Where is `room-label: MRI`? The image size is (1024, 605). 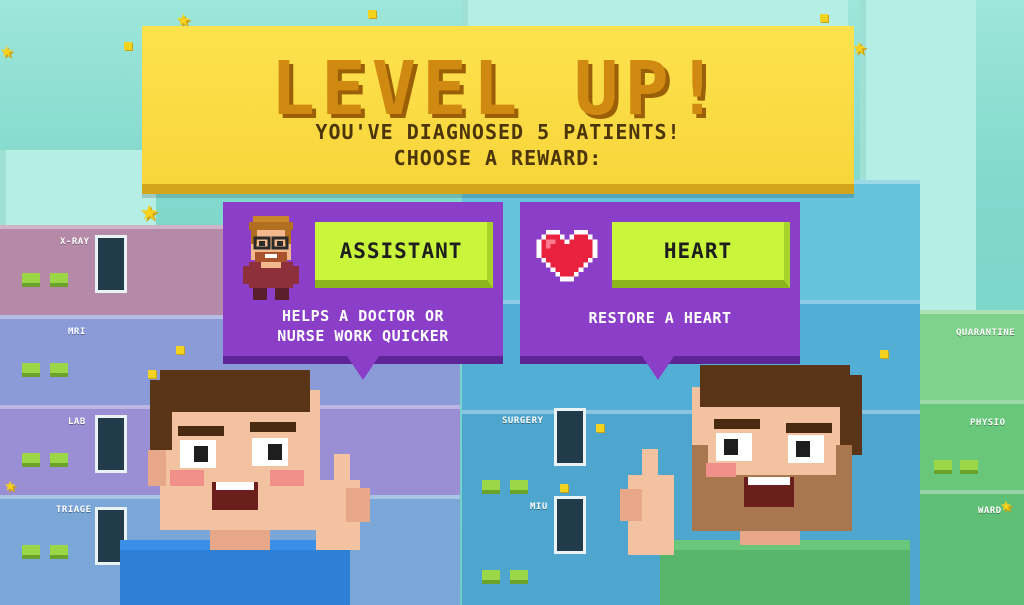
room-label: MRI is located at coordinates (77, 332).